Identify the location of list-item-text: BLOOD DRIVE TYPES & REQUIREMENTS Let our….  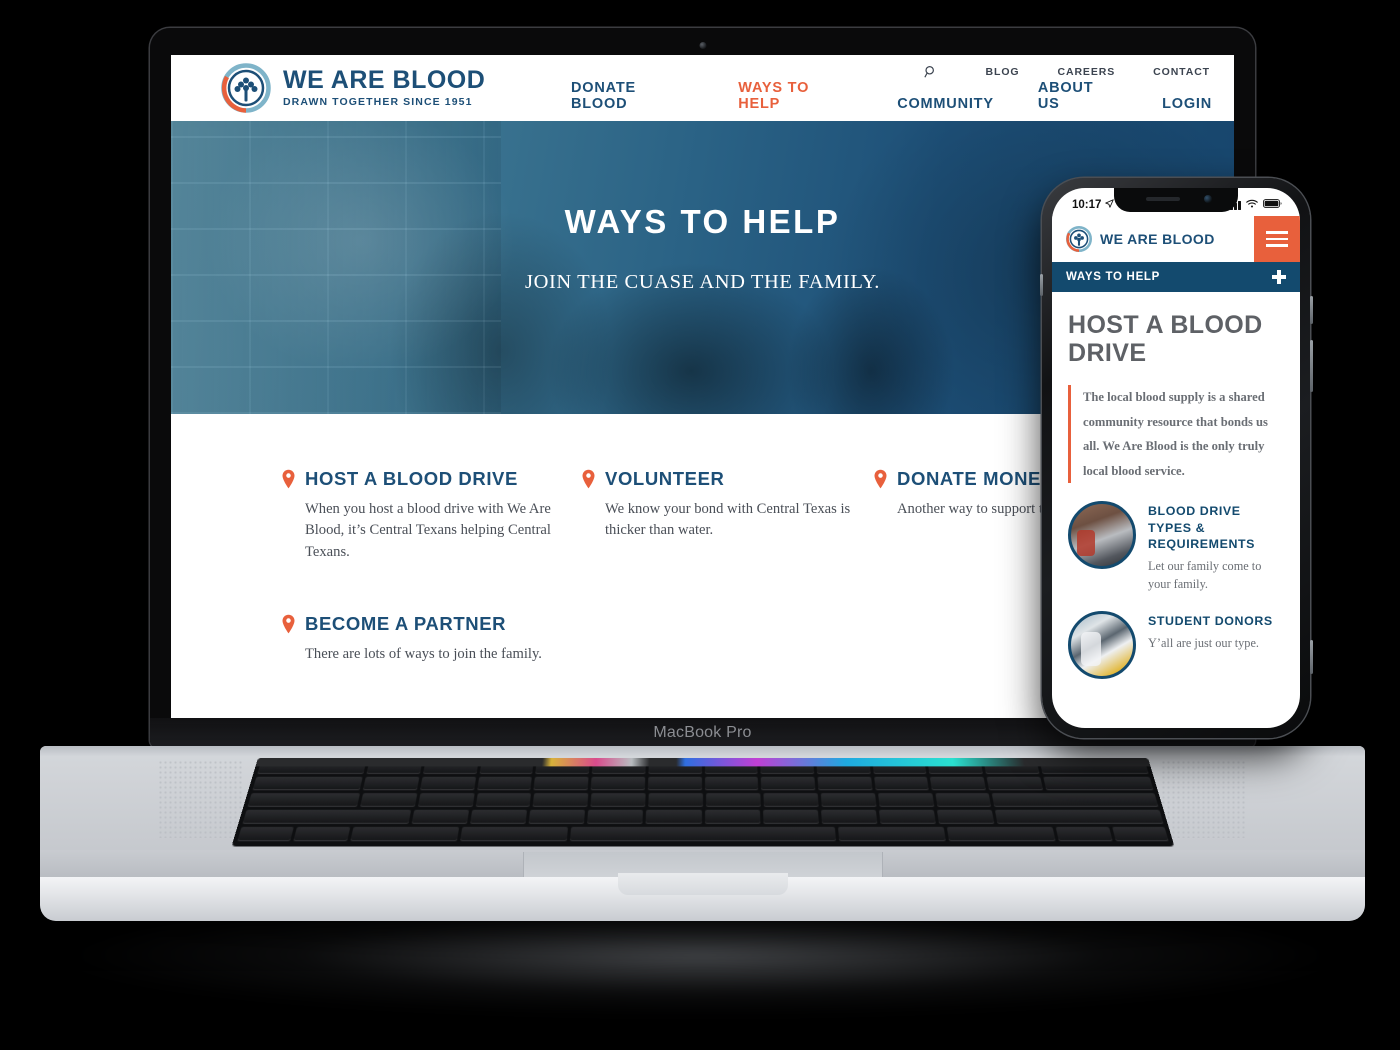
(1216, 547).